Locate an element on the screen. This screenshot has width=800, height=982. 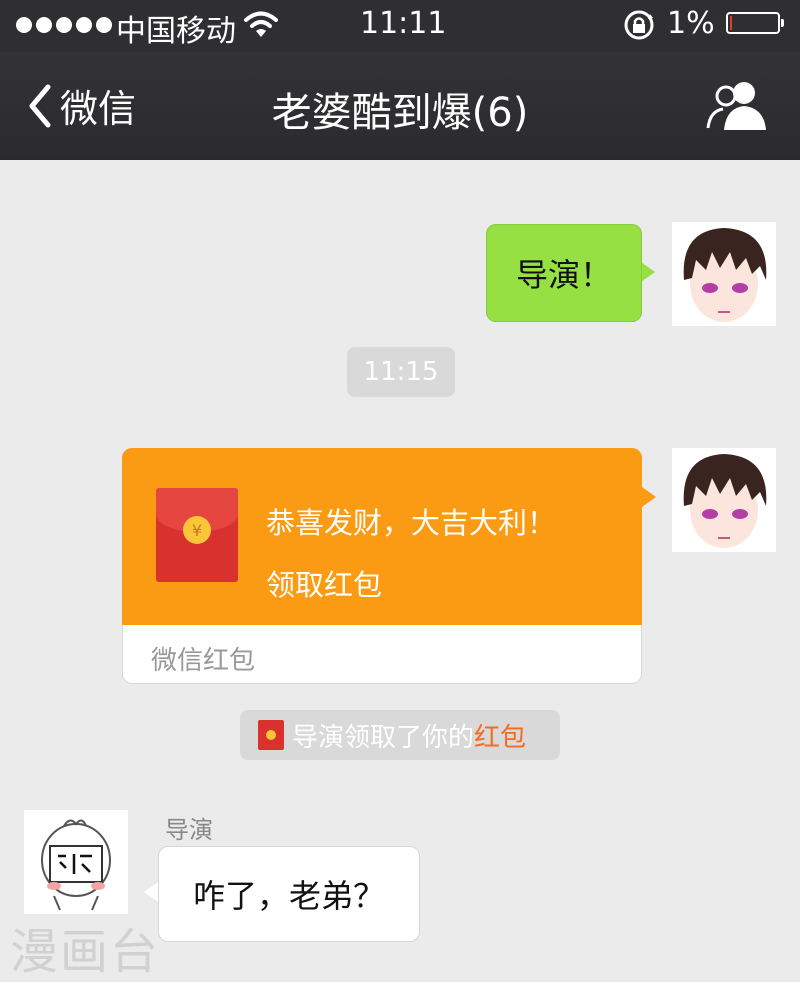
director-avatar-image is located at coordinates (76, 862).